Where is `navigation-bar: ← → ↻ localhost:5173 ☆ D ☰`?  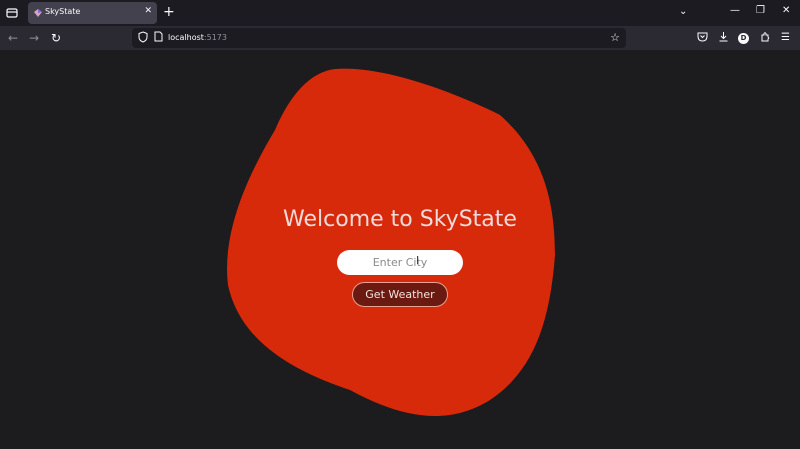
navigation-bar: ← → ↻ localhost:5173 ☆ D ☰ is located at coordinates (400, 38).